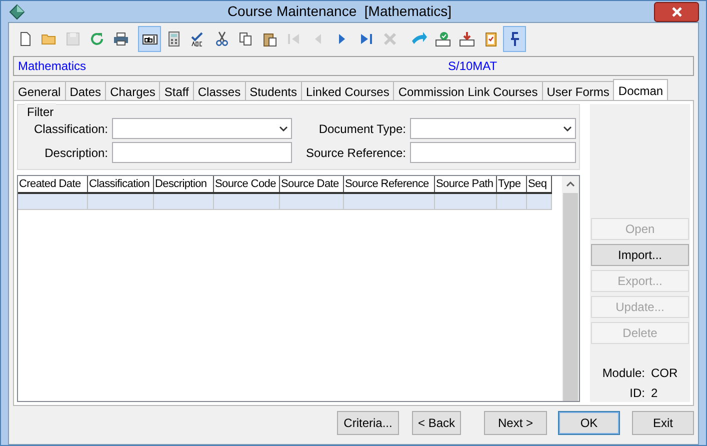 This screenshot has width=707, height=446. I want to click on column-header: Seq, so click(539, 184).